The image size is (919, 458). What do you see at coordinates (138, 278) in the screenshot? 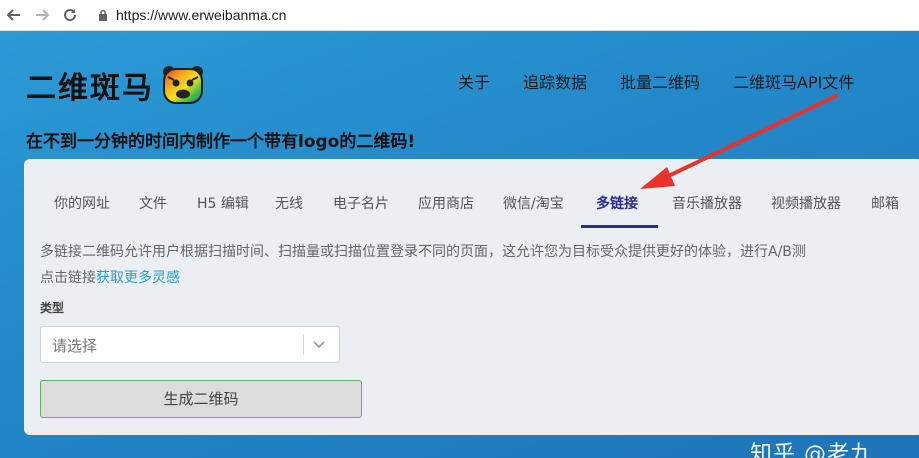
I see `more-inspiration-link: 获取更多灵感` at bounding box center [138, 278].